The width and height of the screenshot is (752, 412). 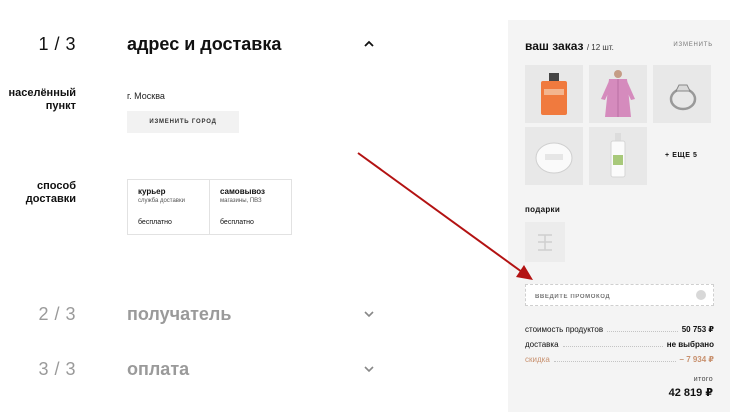 I want to click on step-title: адрес и доставка, so click(x=204, y=44).